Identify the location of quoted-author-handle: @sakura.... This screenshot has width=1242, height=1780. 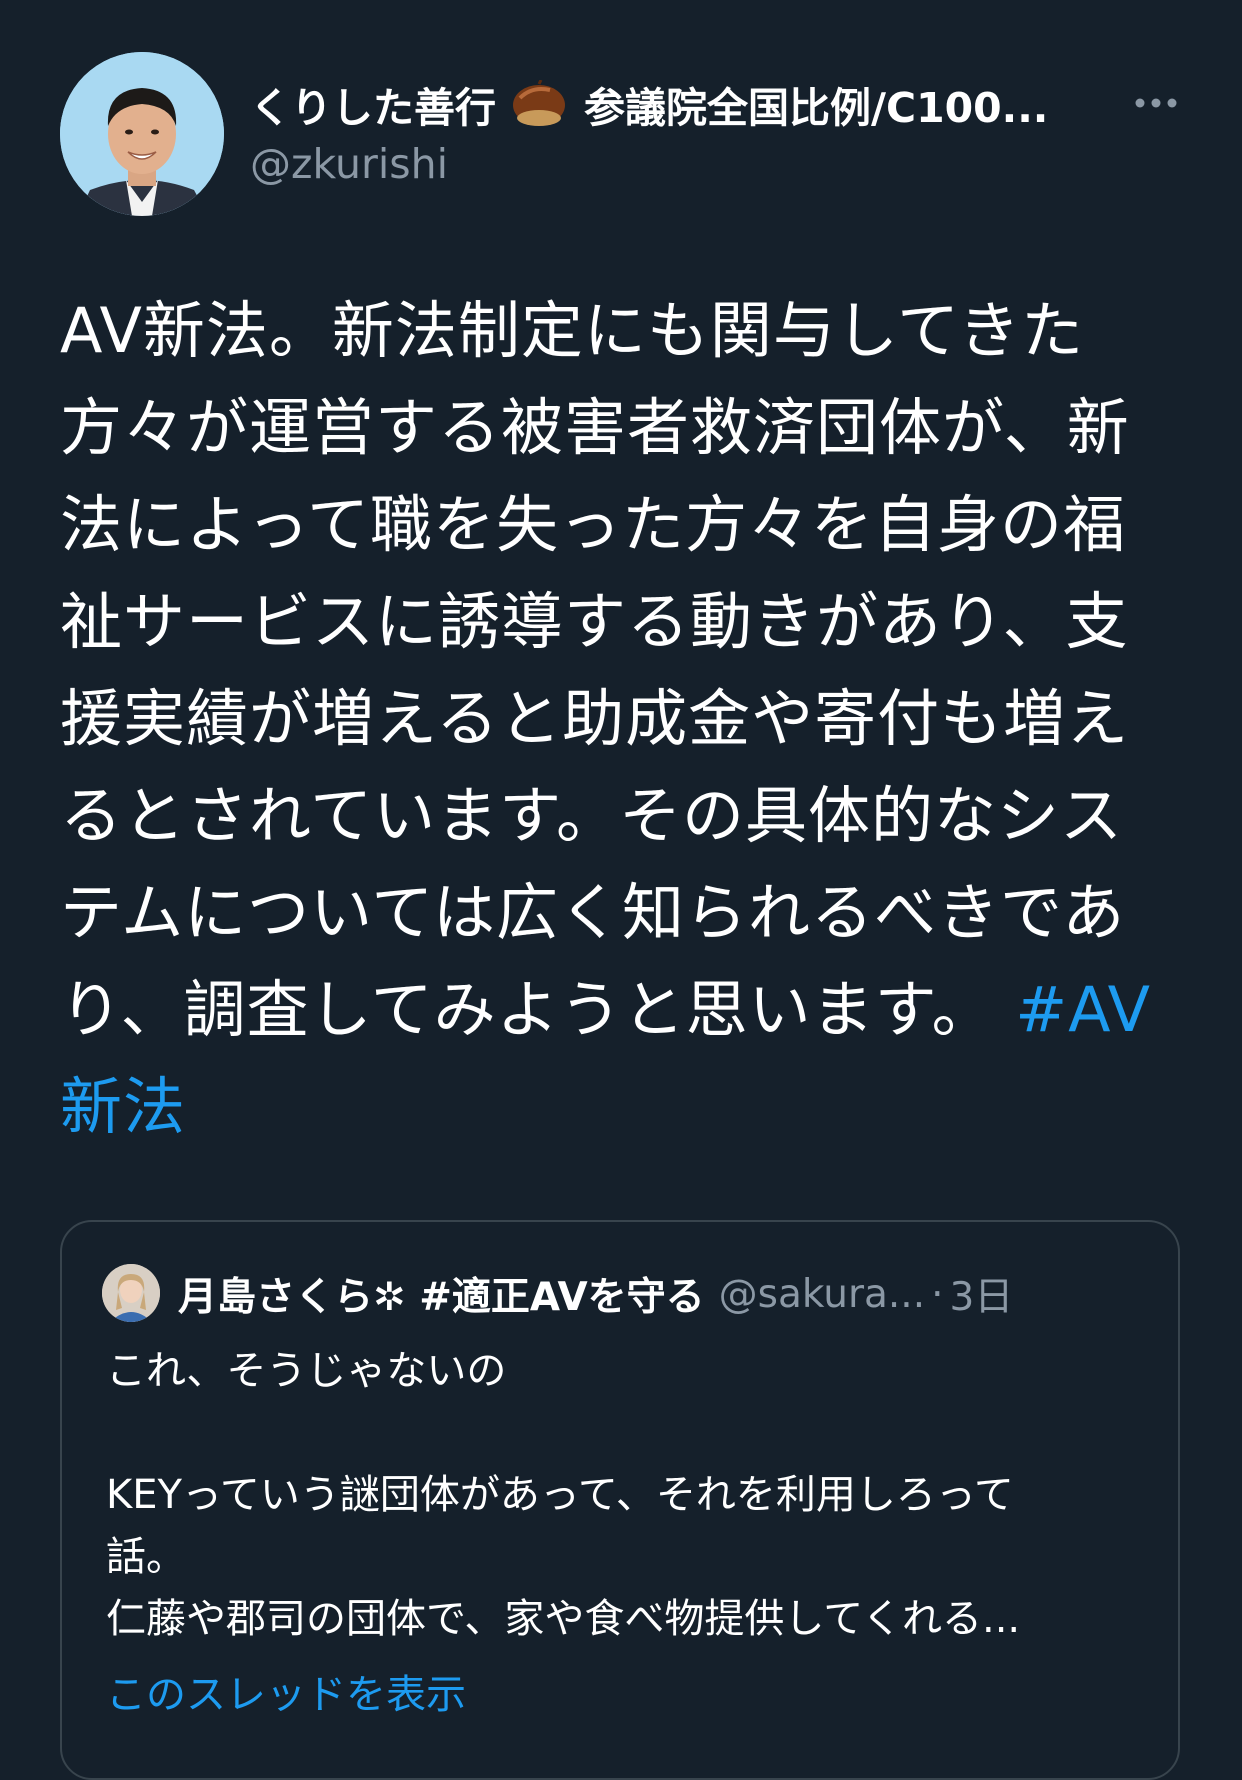
(822, 1294).